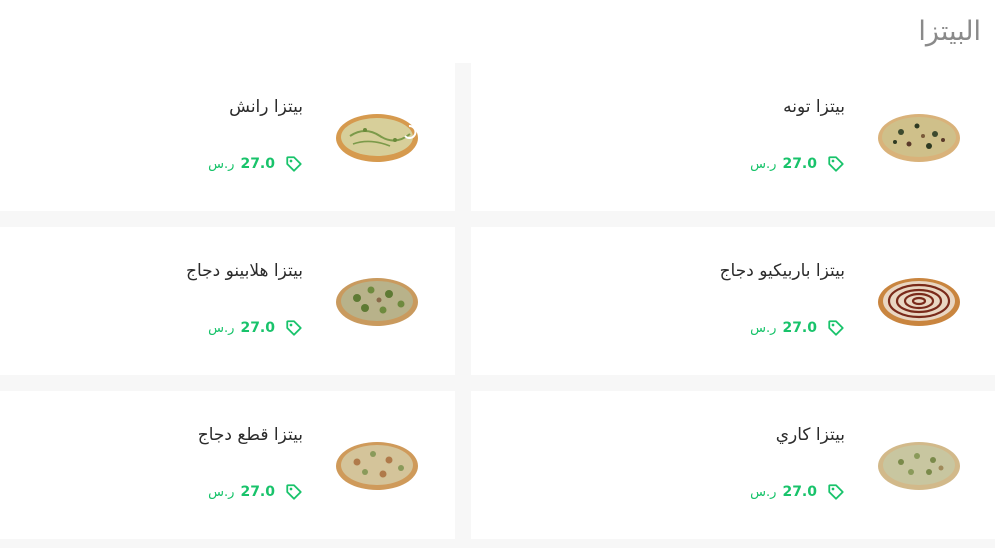 The width and height of the screenshot is (995, 548). What do you see at coordinates (919, 302) in the screenshot?
I see `pizza-bbq-chicken-image` at bounding box center [919, 302].